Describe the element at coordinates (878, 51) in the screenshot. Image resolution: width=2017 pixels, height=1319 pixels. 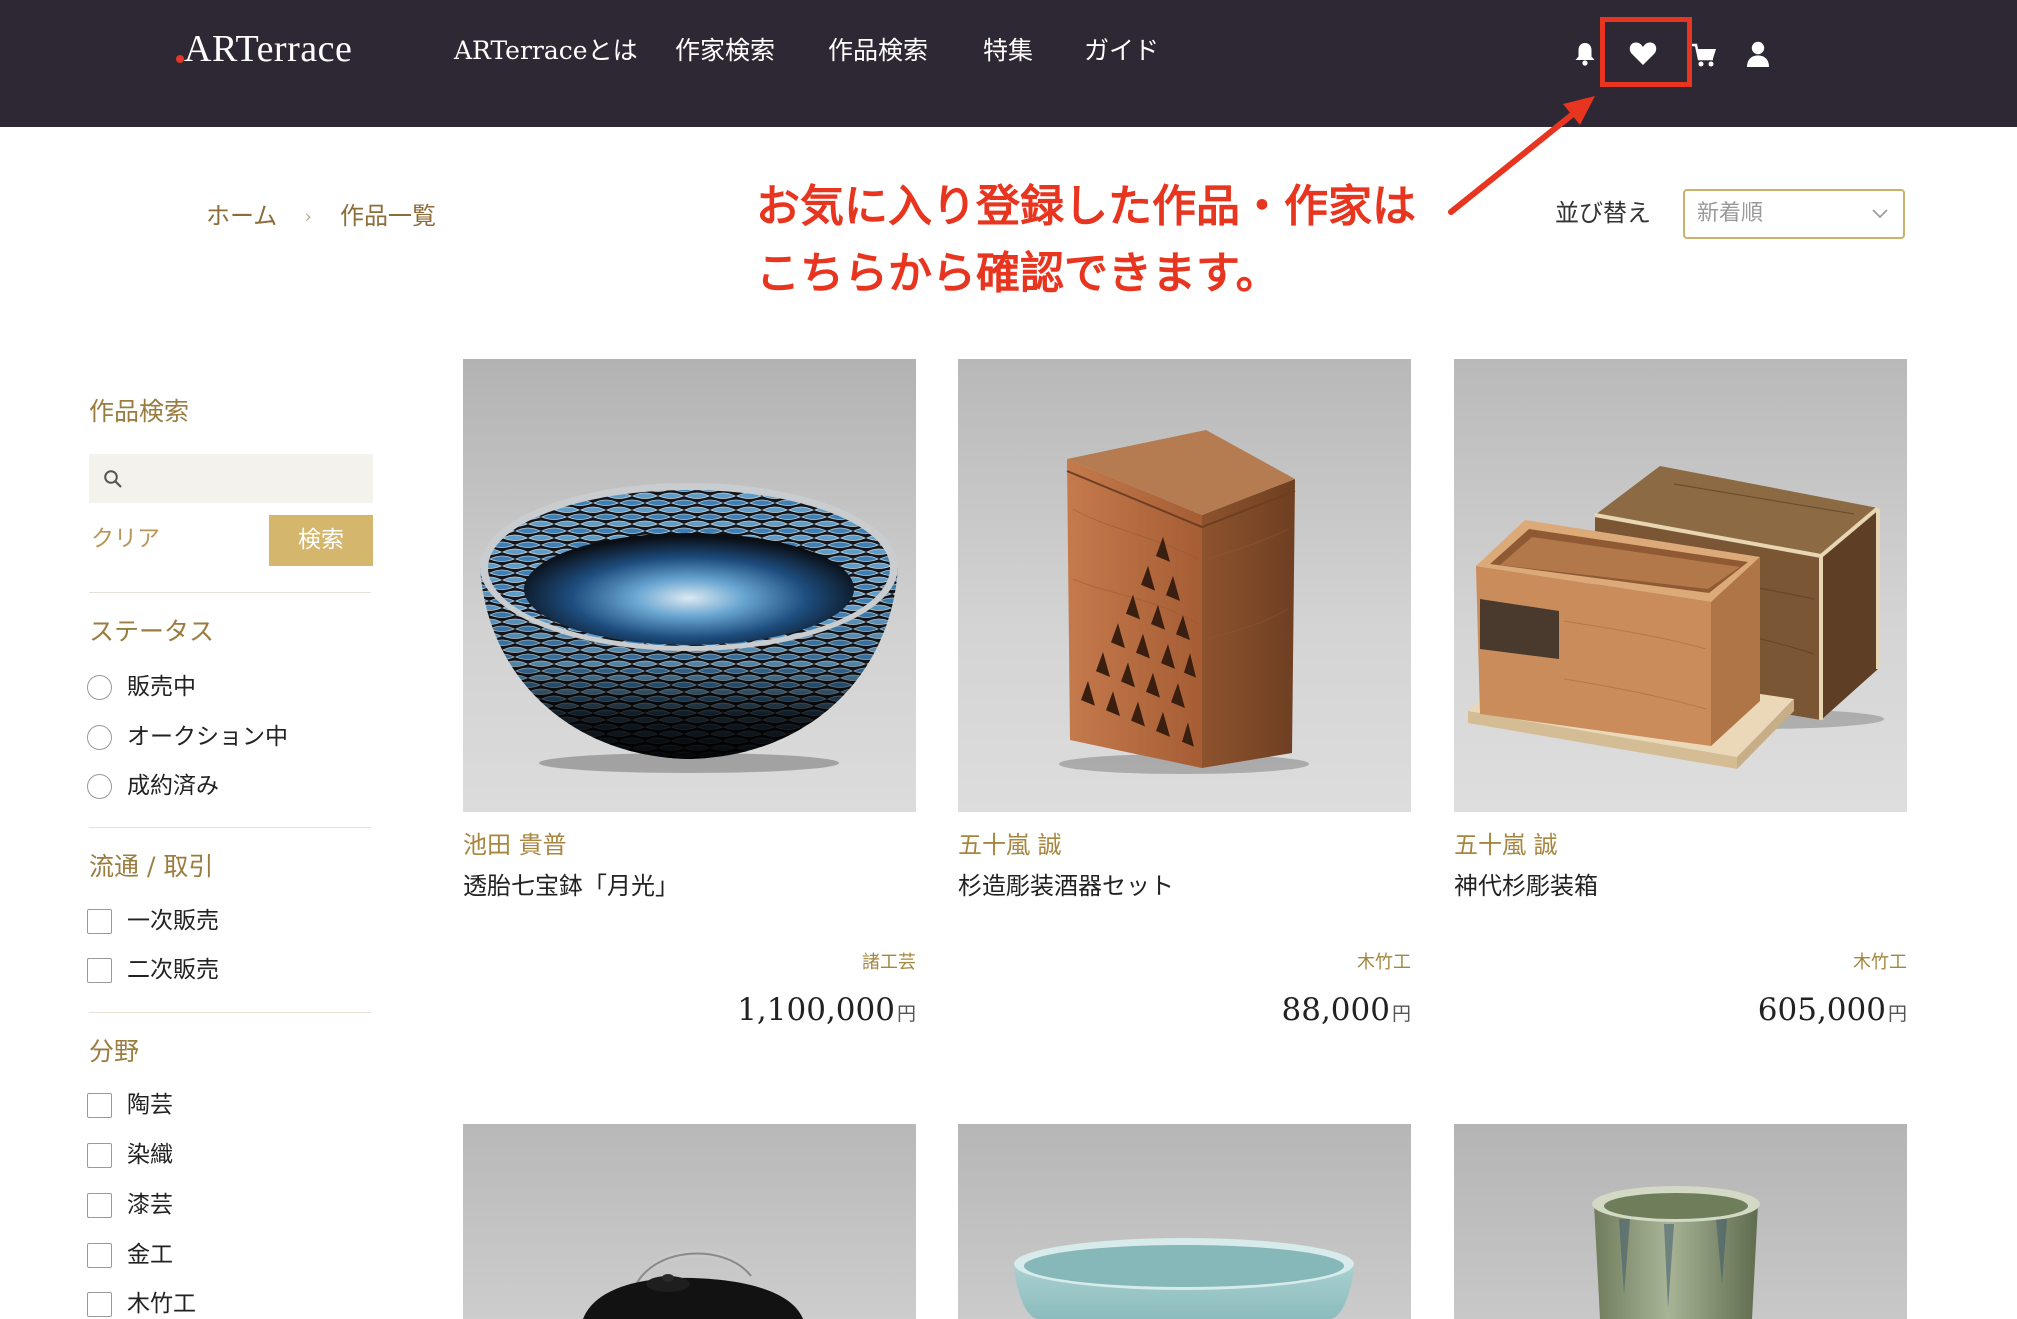
I see `nav-artwork-search: 作品検索` at that location.